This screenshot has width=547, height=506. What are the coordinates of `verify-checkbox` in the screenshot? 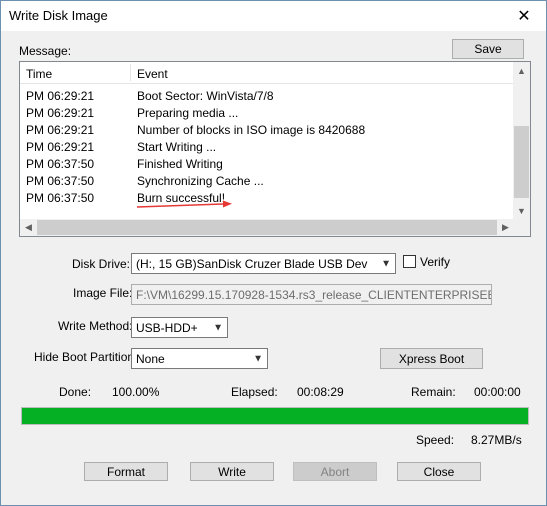 It's located at (409, 261).